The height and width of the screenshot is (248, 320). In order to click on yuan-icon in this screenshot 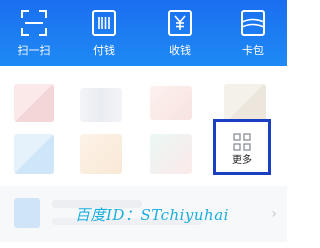, I will do `click(180, 23)`.